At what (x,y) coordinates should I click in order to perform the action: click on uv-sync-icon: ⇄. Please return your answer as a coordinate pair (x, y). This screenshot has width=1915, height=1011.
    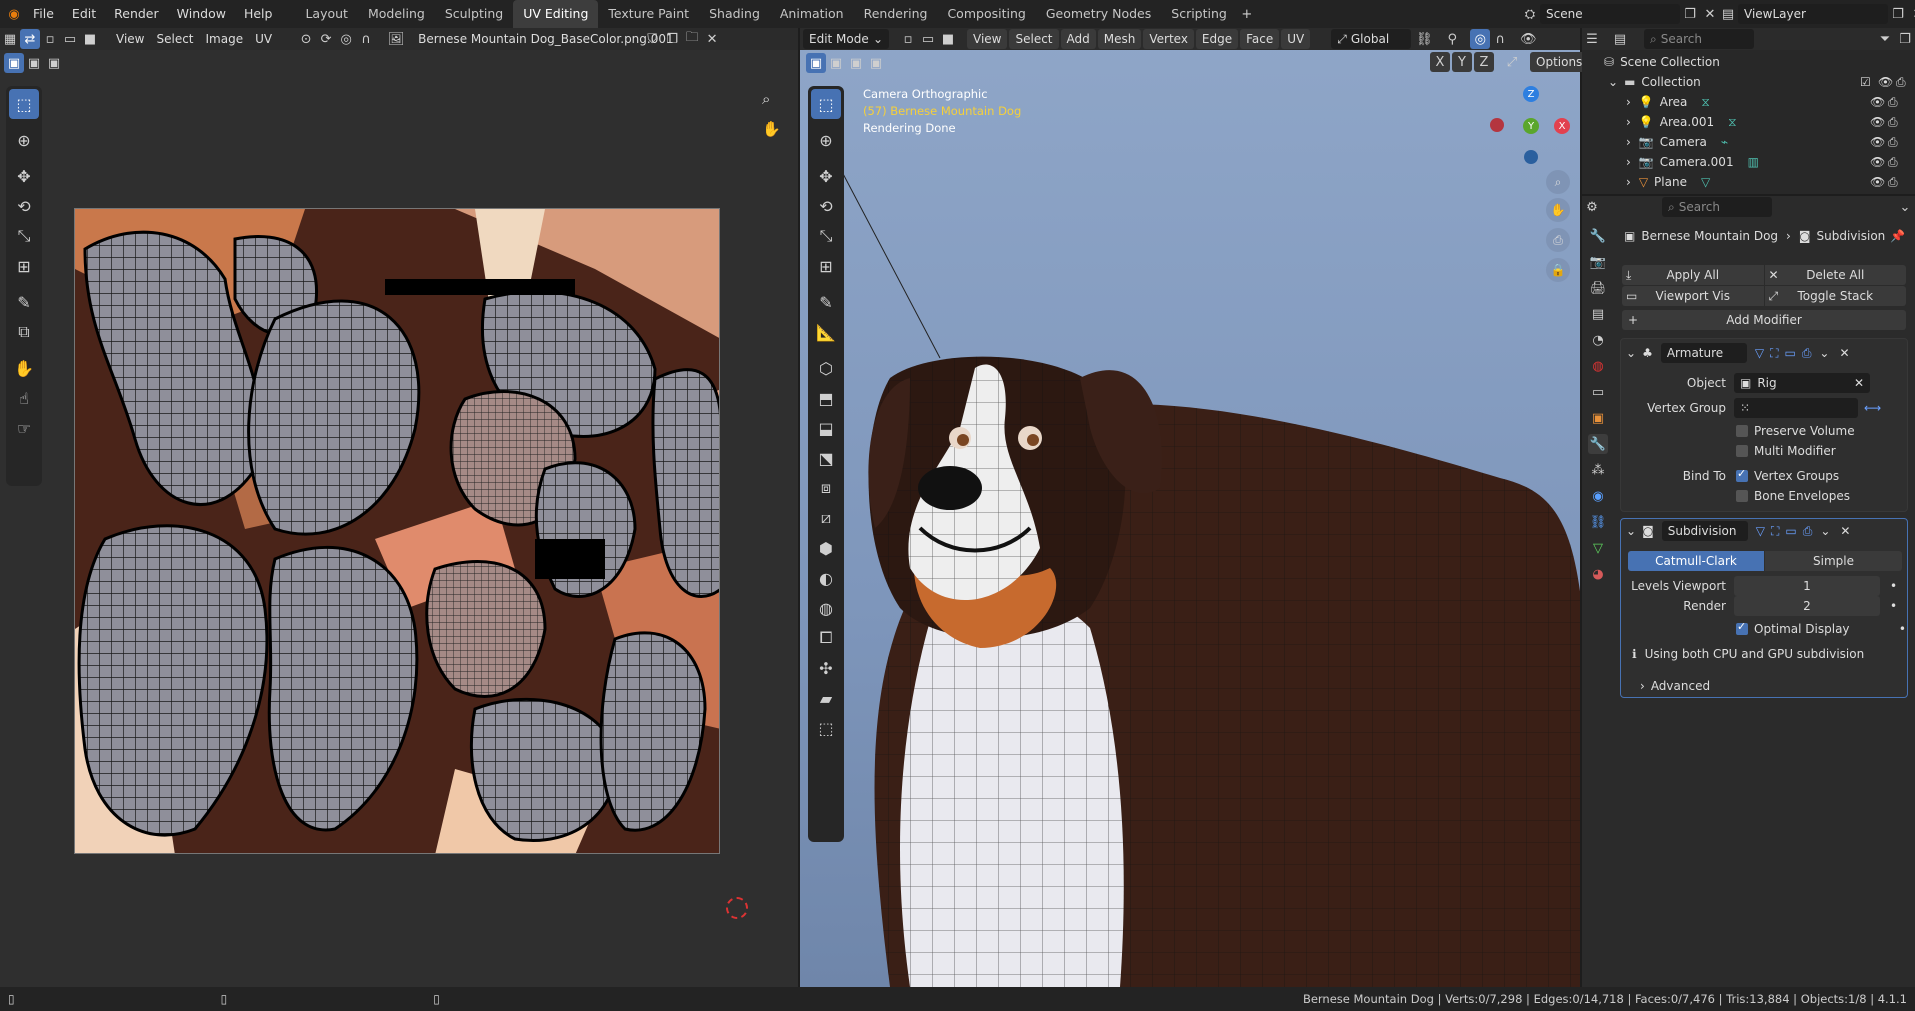
    Looking at the image, I should click on (30, 39).